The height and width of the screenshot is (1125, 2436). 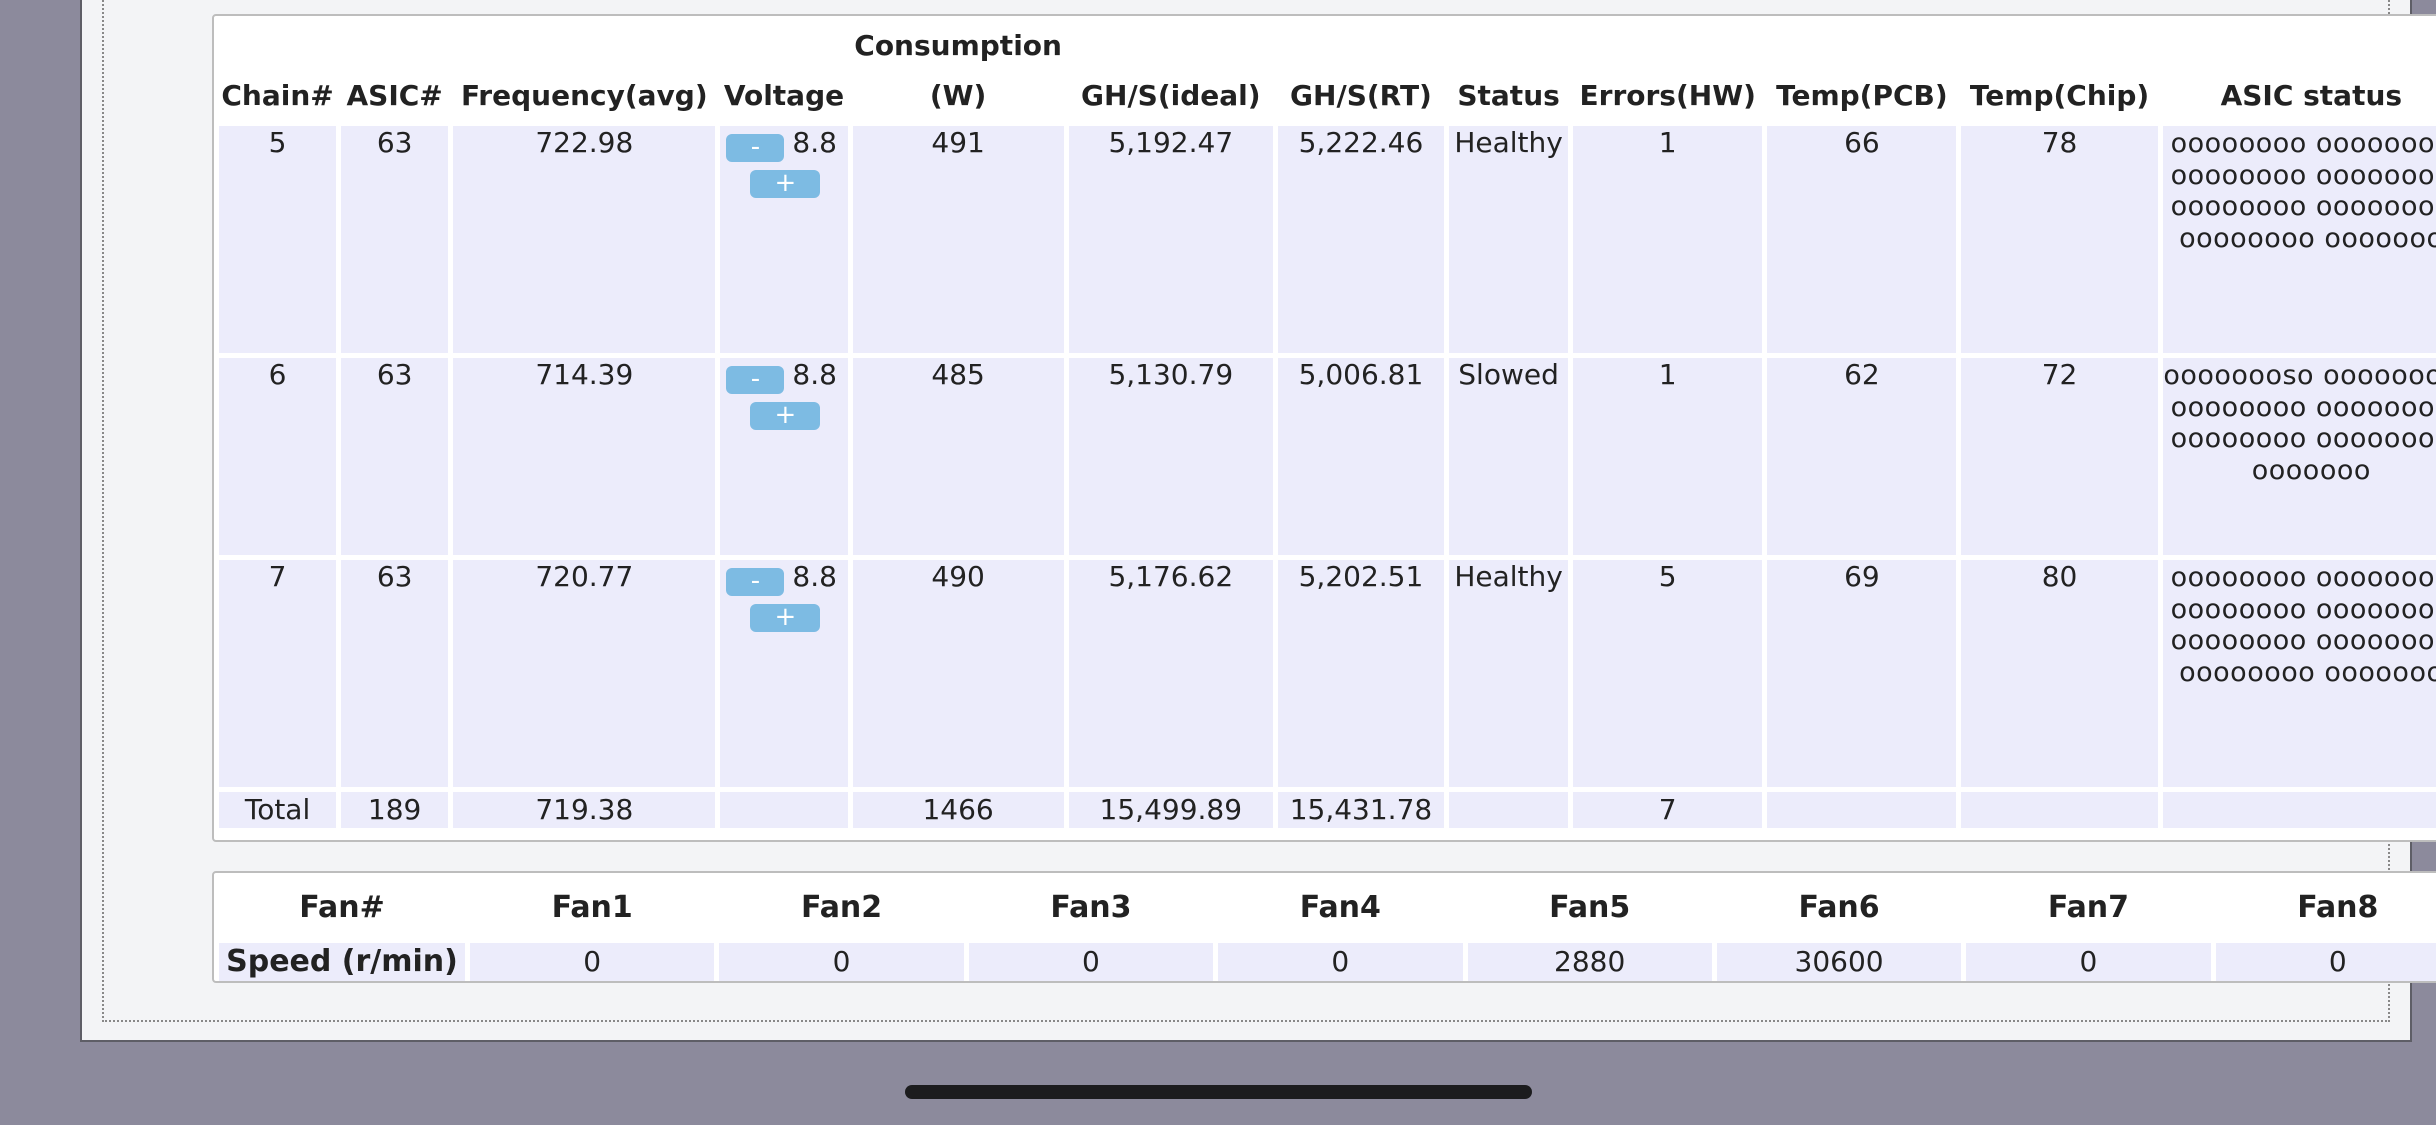 What do you see at coordinates (1589, 962) in the screenshot?
I see `fan-5-speed: 2880` at bounding box center [1589, 962].